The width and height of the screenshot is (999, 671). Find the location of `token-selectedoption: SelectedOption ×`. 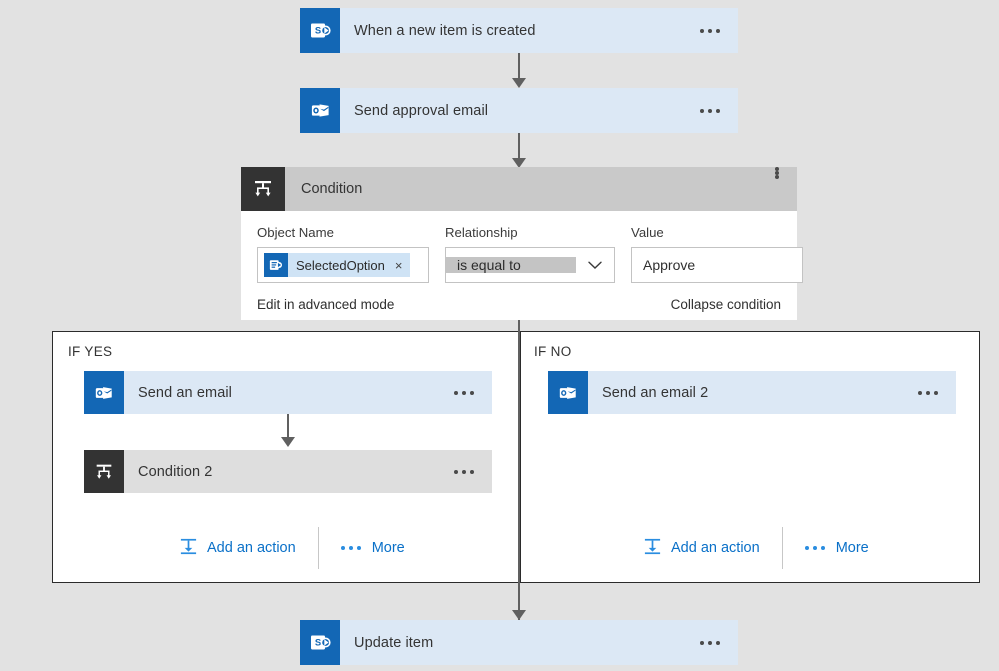

token-selectedoption: SelectedOption × is located at coordinates (337, 265).